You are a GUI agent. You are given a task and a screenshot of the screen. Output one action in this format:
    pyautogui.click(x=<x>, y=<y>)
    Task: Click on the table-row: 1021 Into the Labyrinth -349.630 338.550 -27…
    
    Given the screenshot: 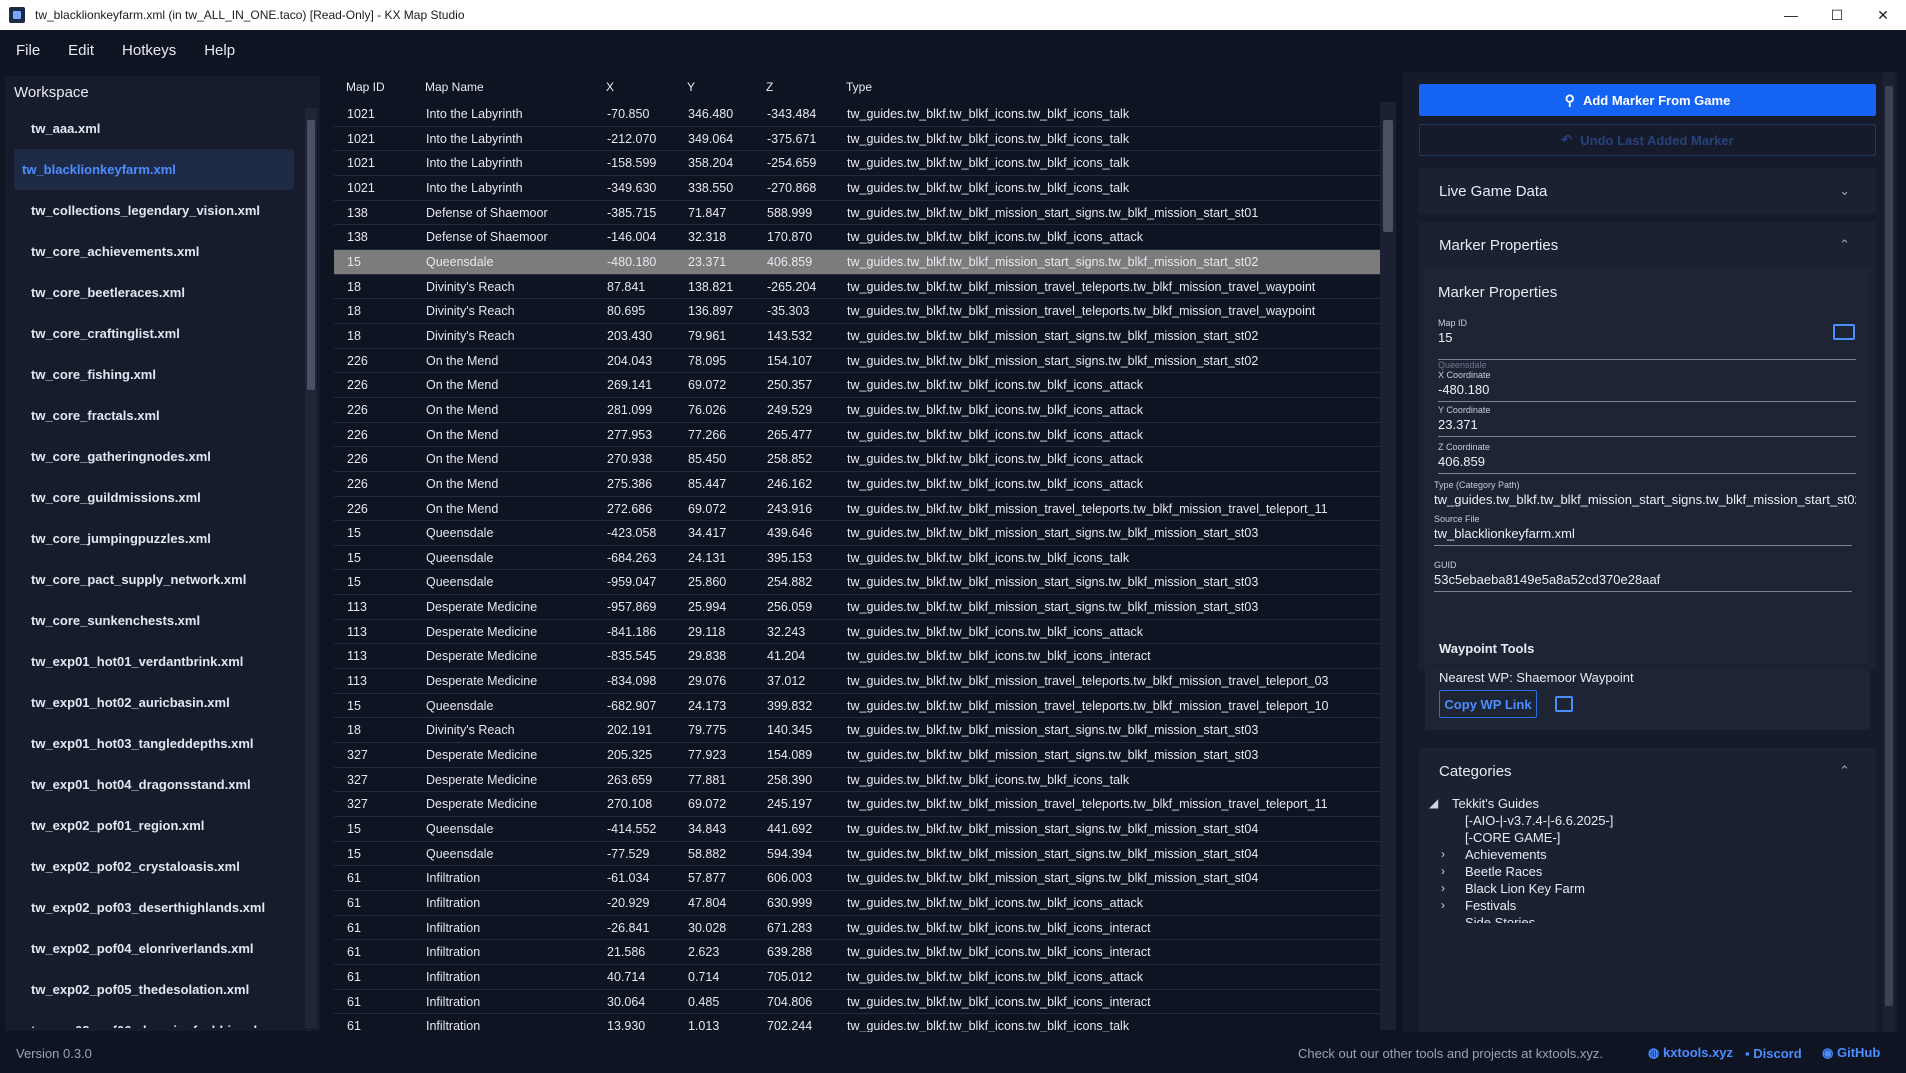 What is the action you would take?
    pyautogui.click(x=859, y=188)
    